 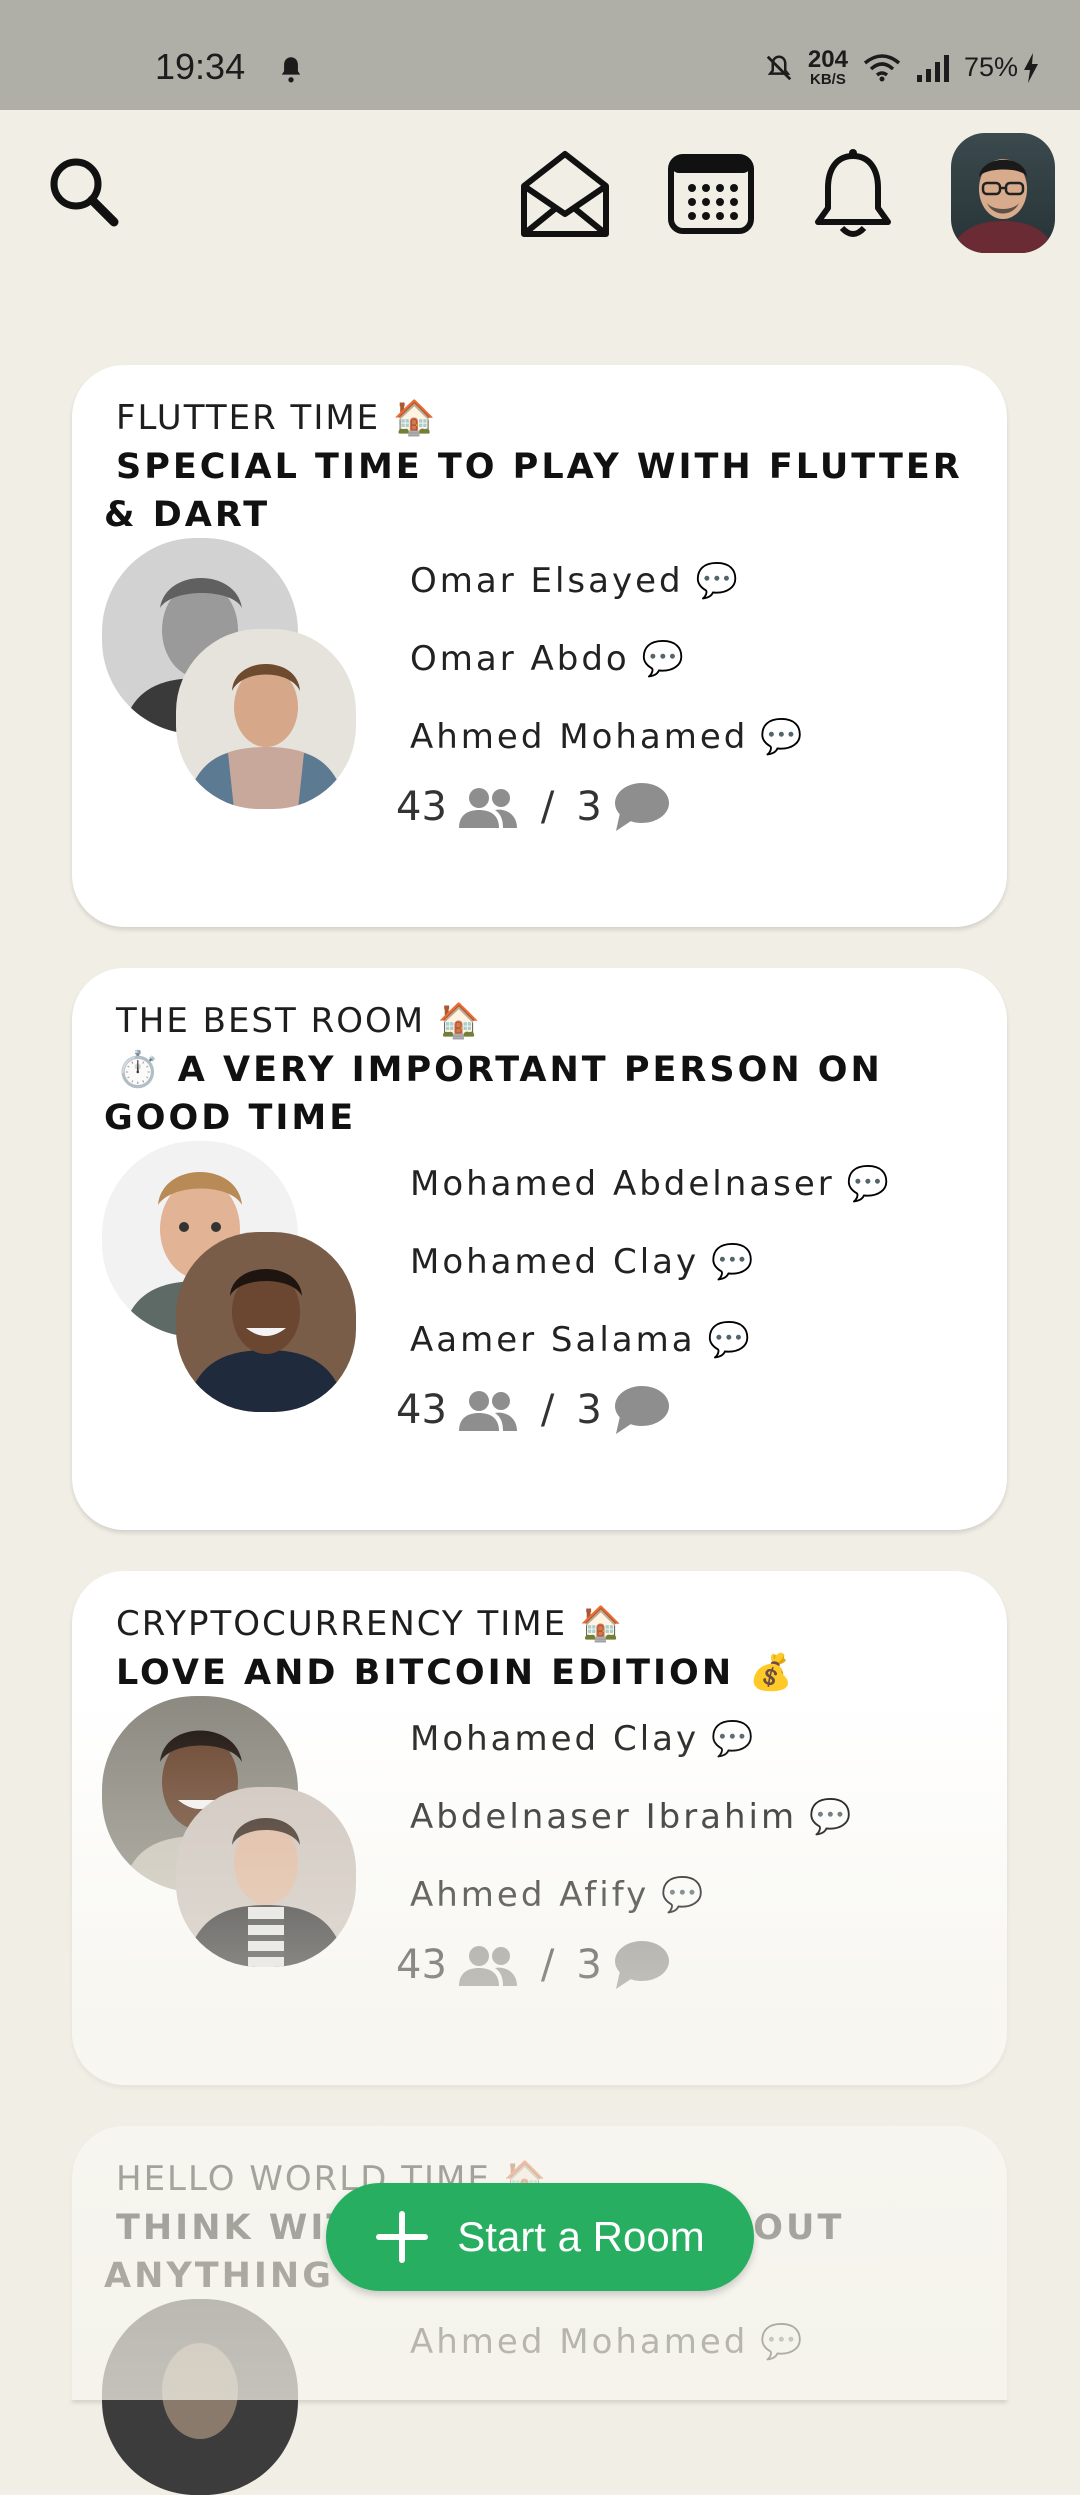 I want to click on status-right: 204 KB/S 75%, so click(x=902, y=67).